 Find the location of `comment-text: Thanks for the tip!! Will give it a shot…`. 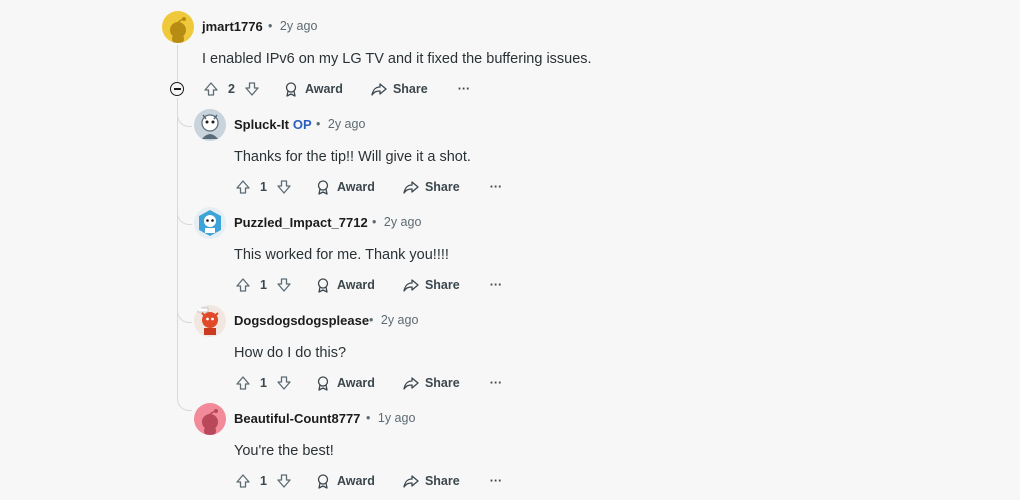

comment-text: Thanks for the tip!! Will give it a shot… is located at coordinates (352, 157).